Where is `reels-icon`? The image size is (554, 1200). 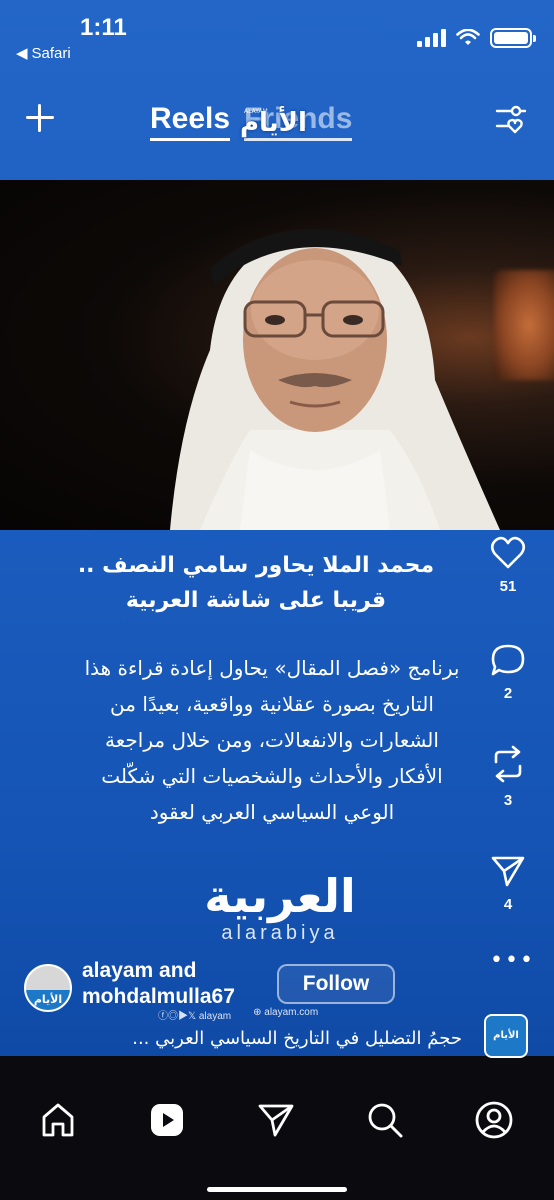 reels-icon is located at coordinates (167, 1120).